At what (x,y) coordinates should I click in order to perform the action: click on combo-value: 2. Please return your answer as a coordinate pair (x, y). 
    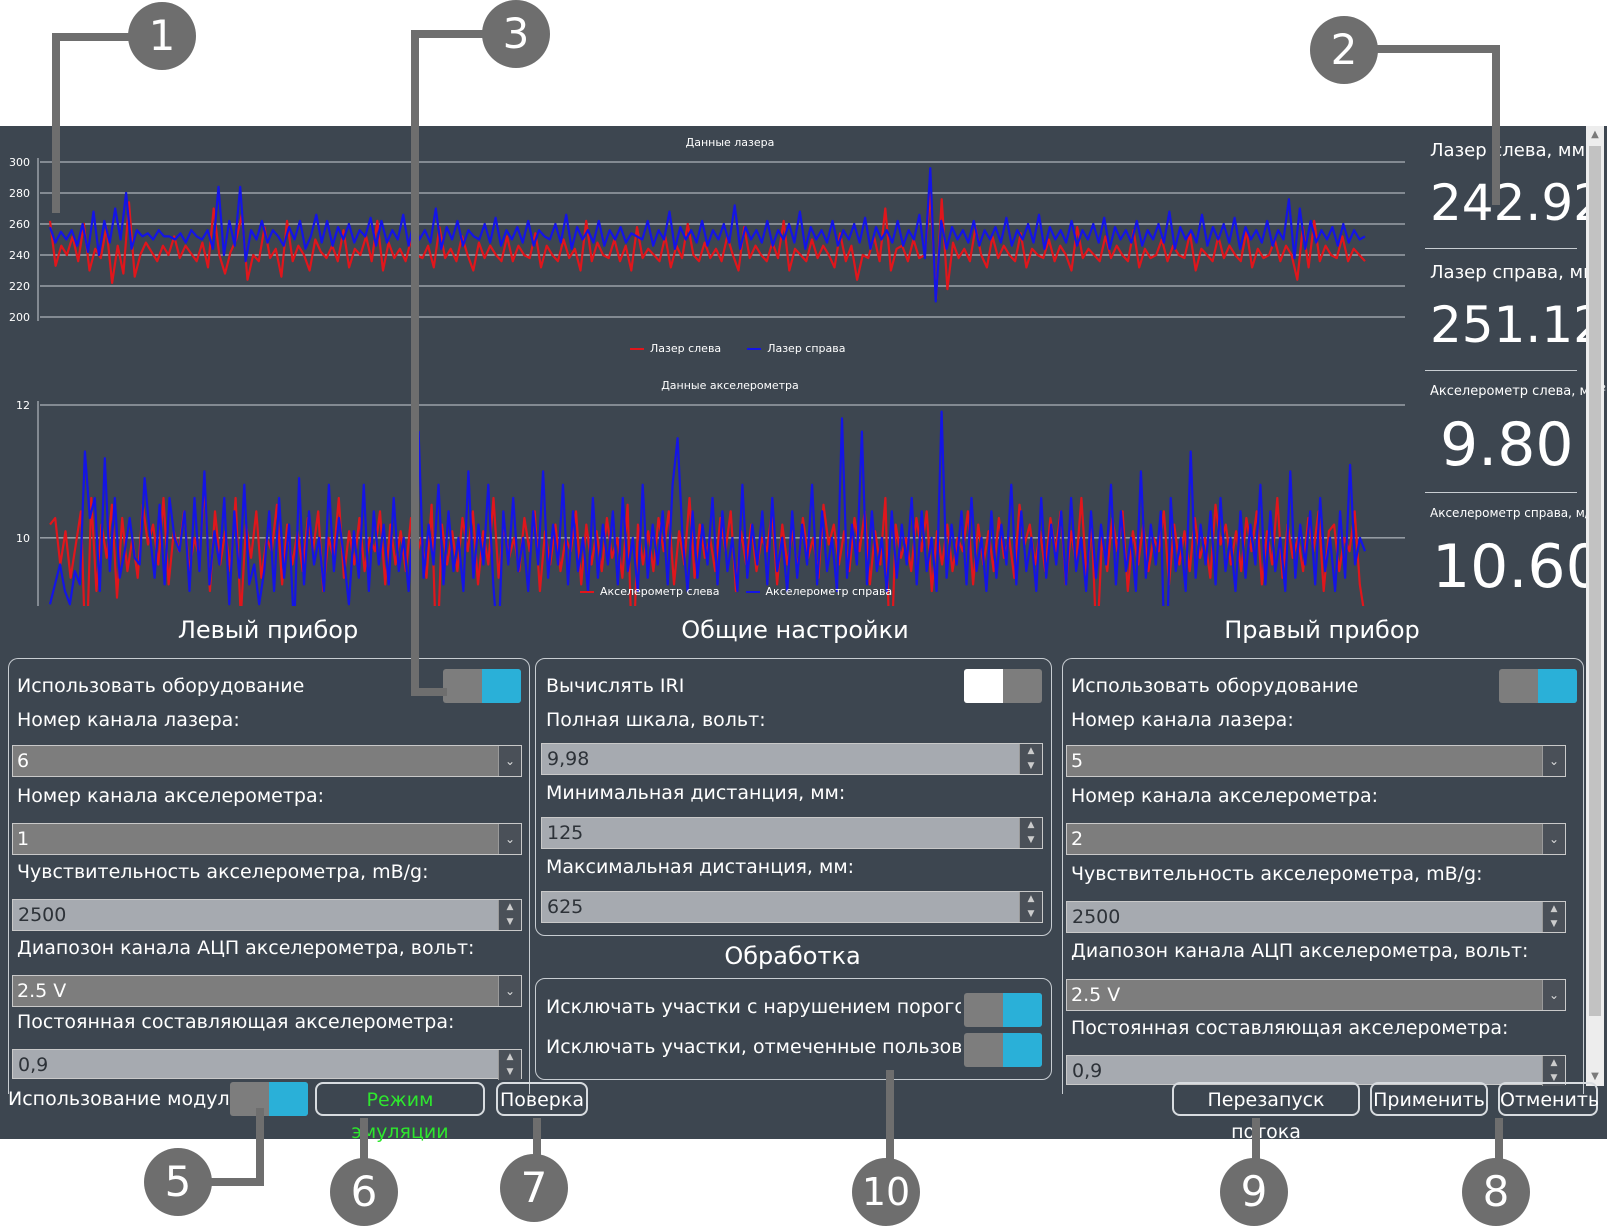
    Looking at the image, I should click on (1077, 839).